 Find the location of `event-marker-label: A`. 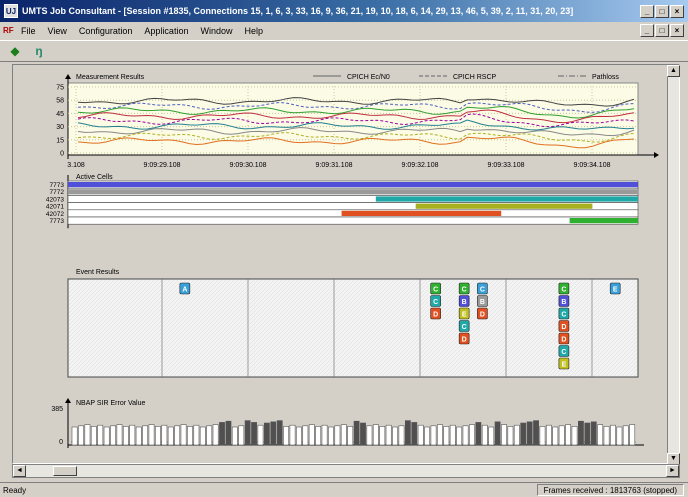

event-marker-label: A is located at coordinates (184, 290).